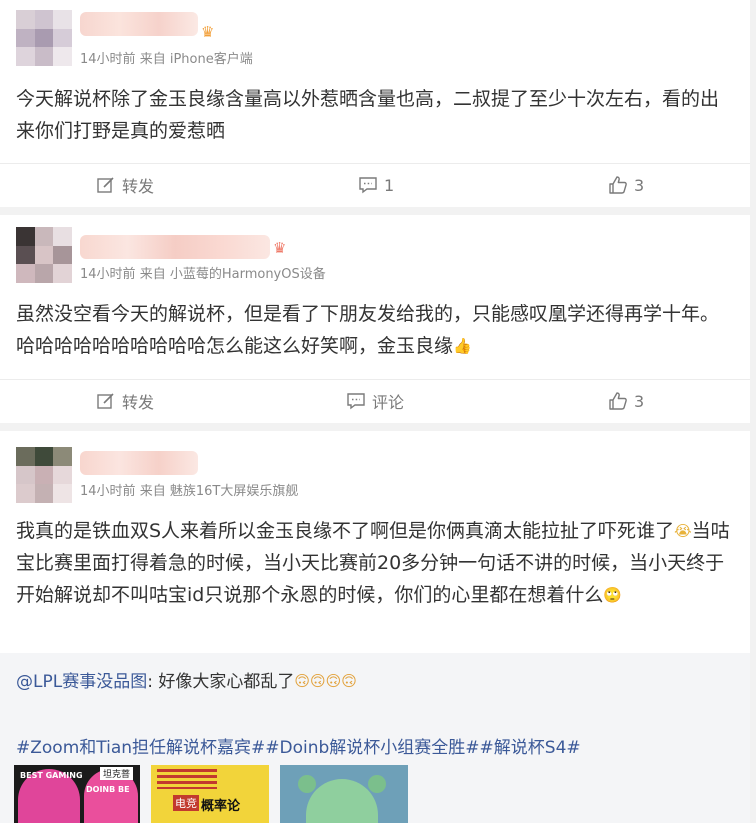 The image size is (756, 823). I want to click on worried-face-emoji-icon: 🙄, so click(613, 595).